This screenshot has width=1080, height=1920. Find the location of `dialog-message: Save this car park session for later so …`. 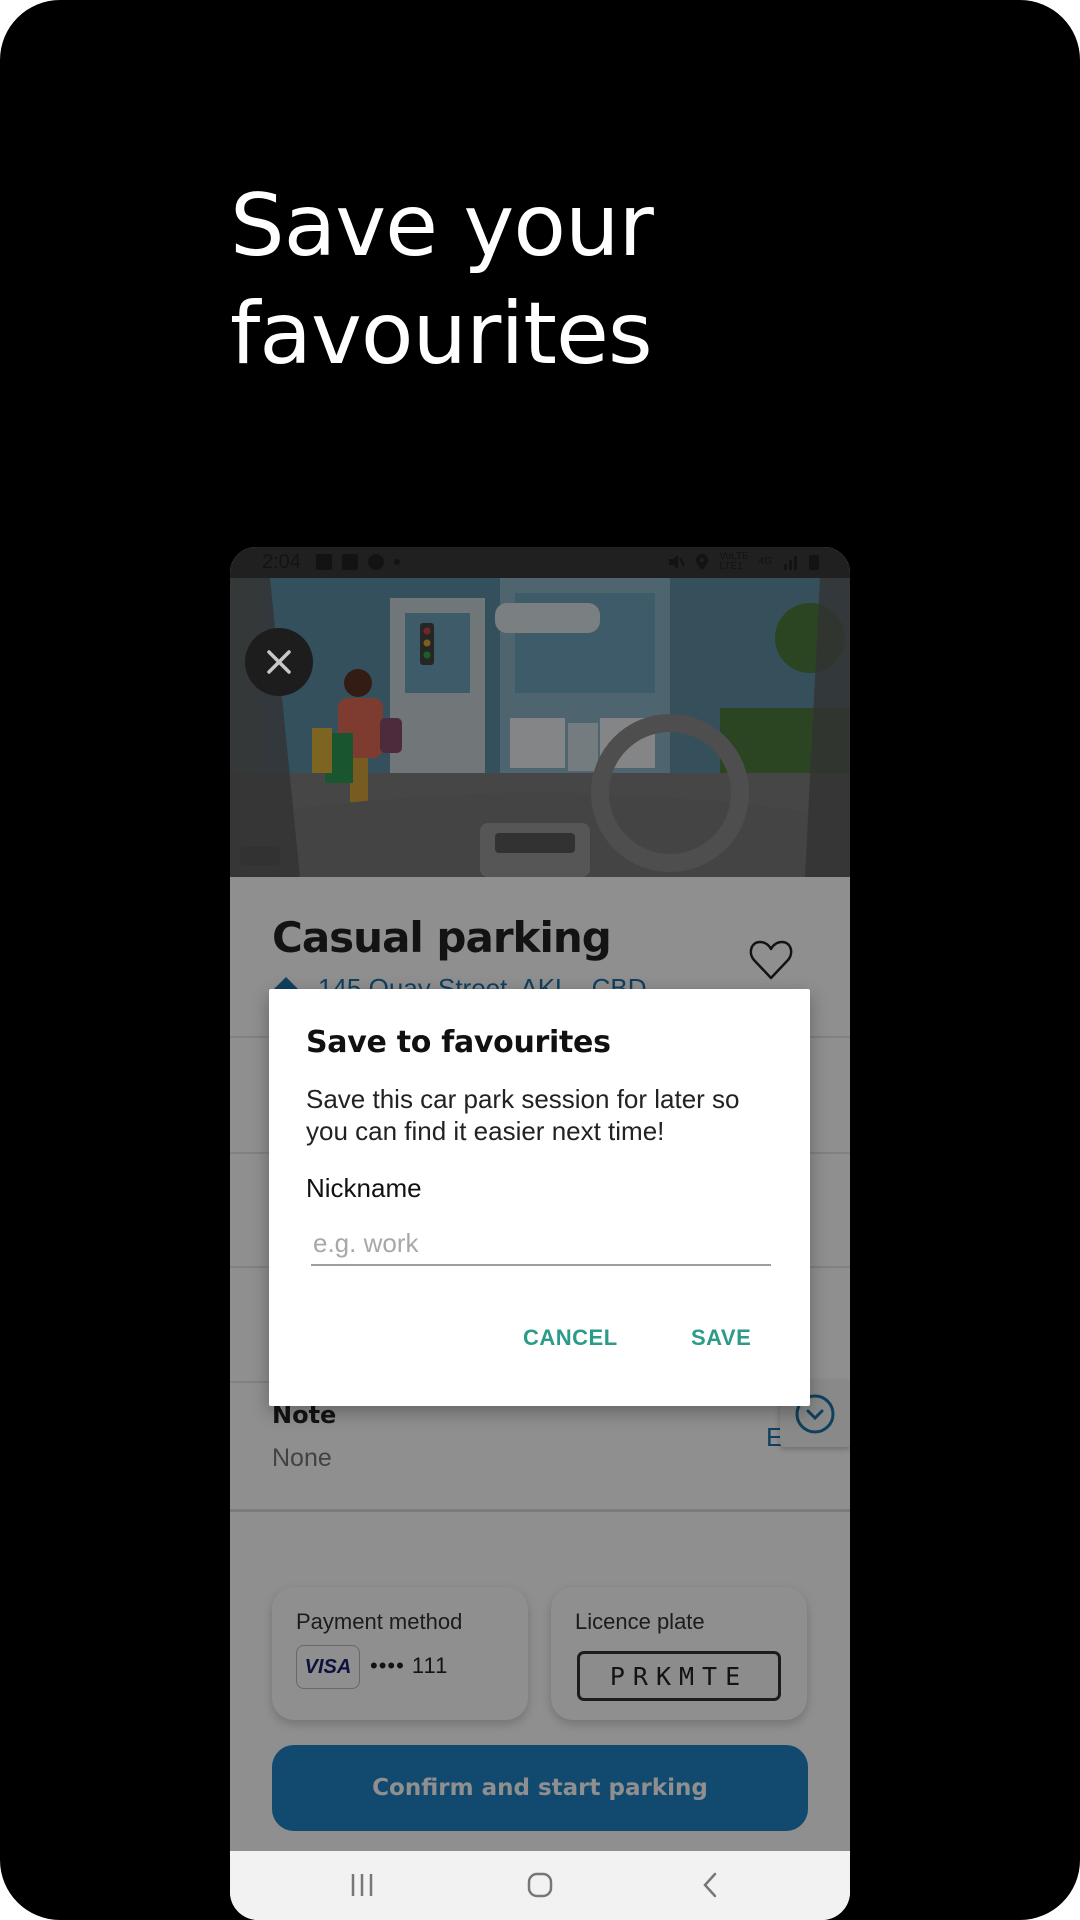

dialog-message: Save this car park session for later so … is located at coordinates (523, 1115).